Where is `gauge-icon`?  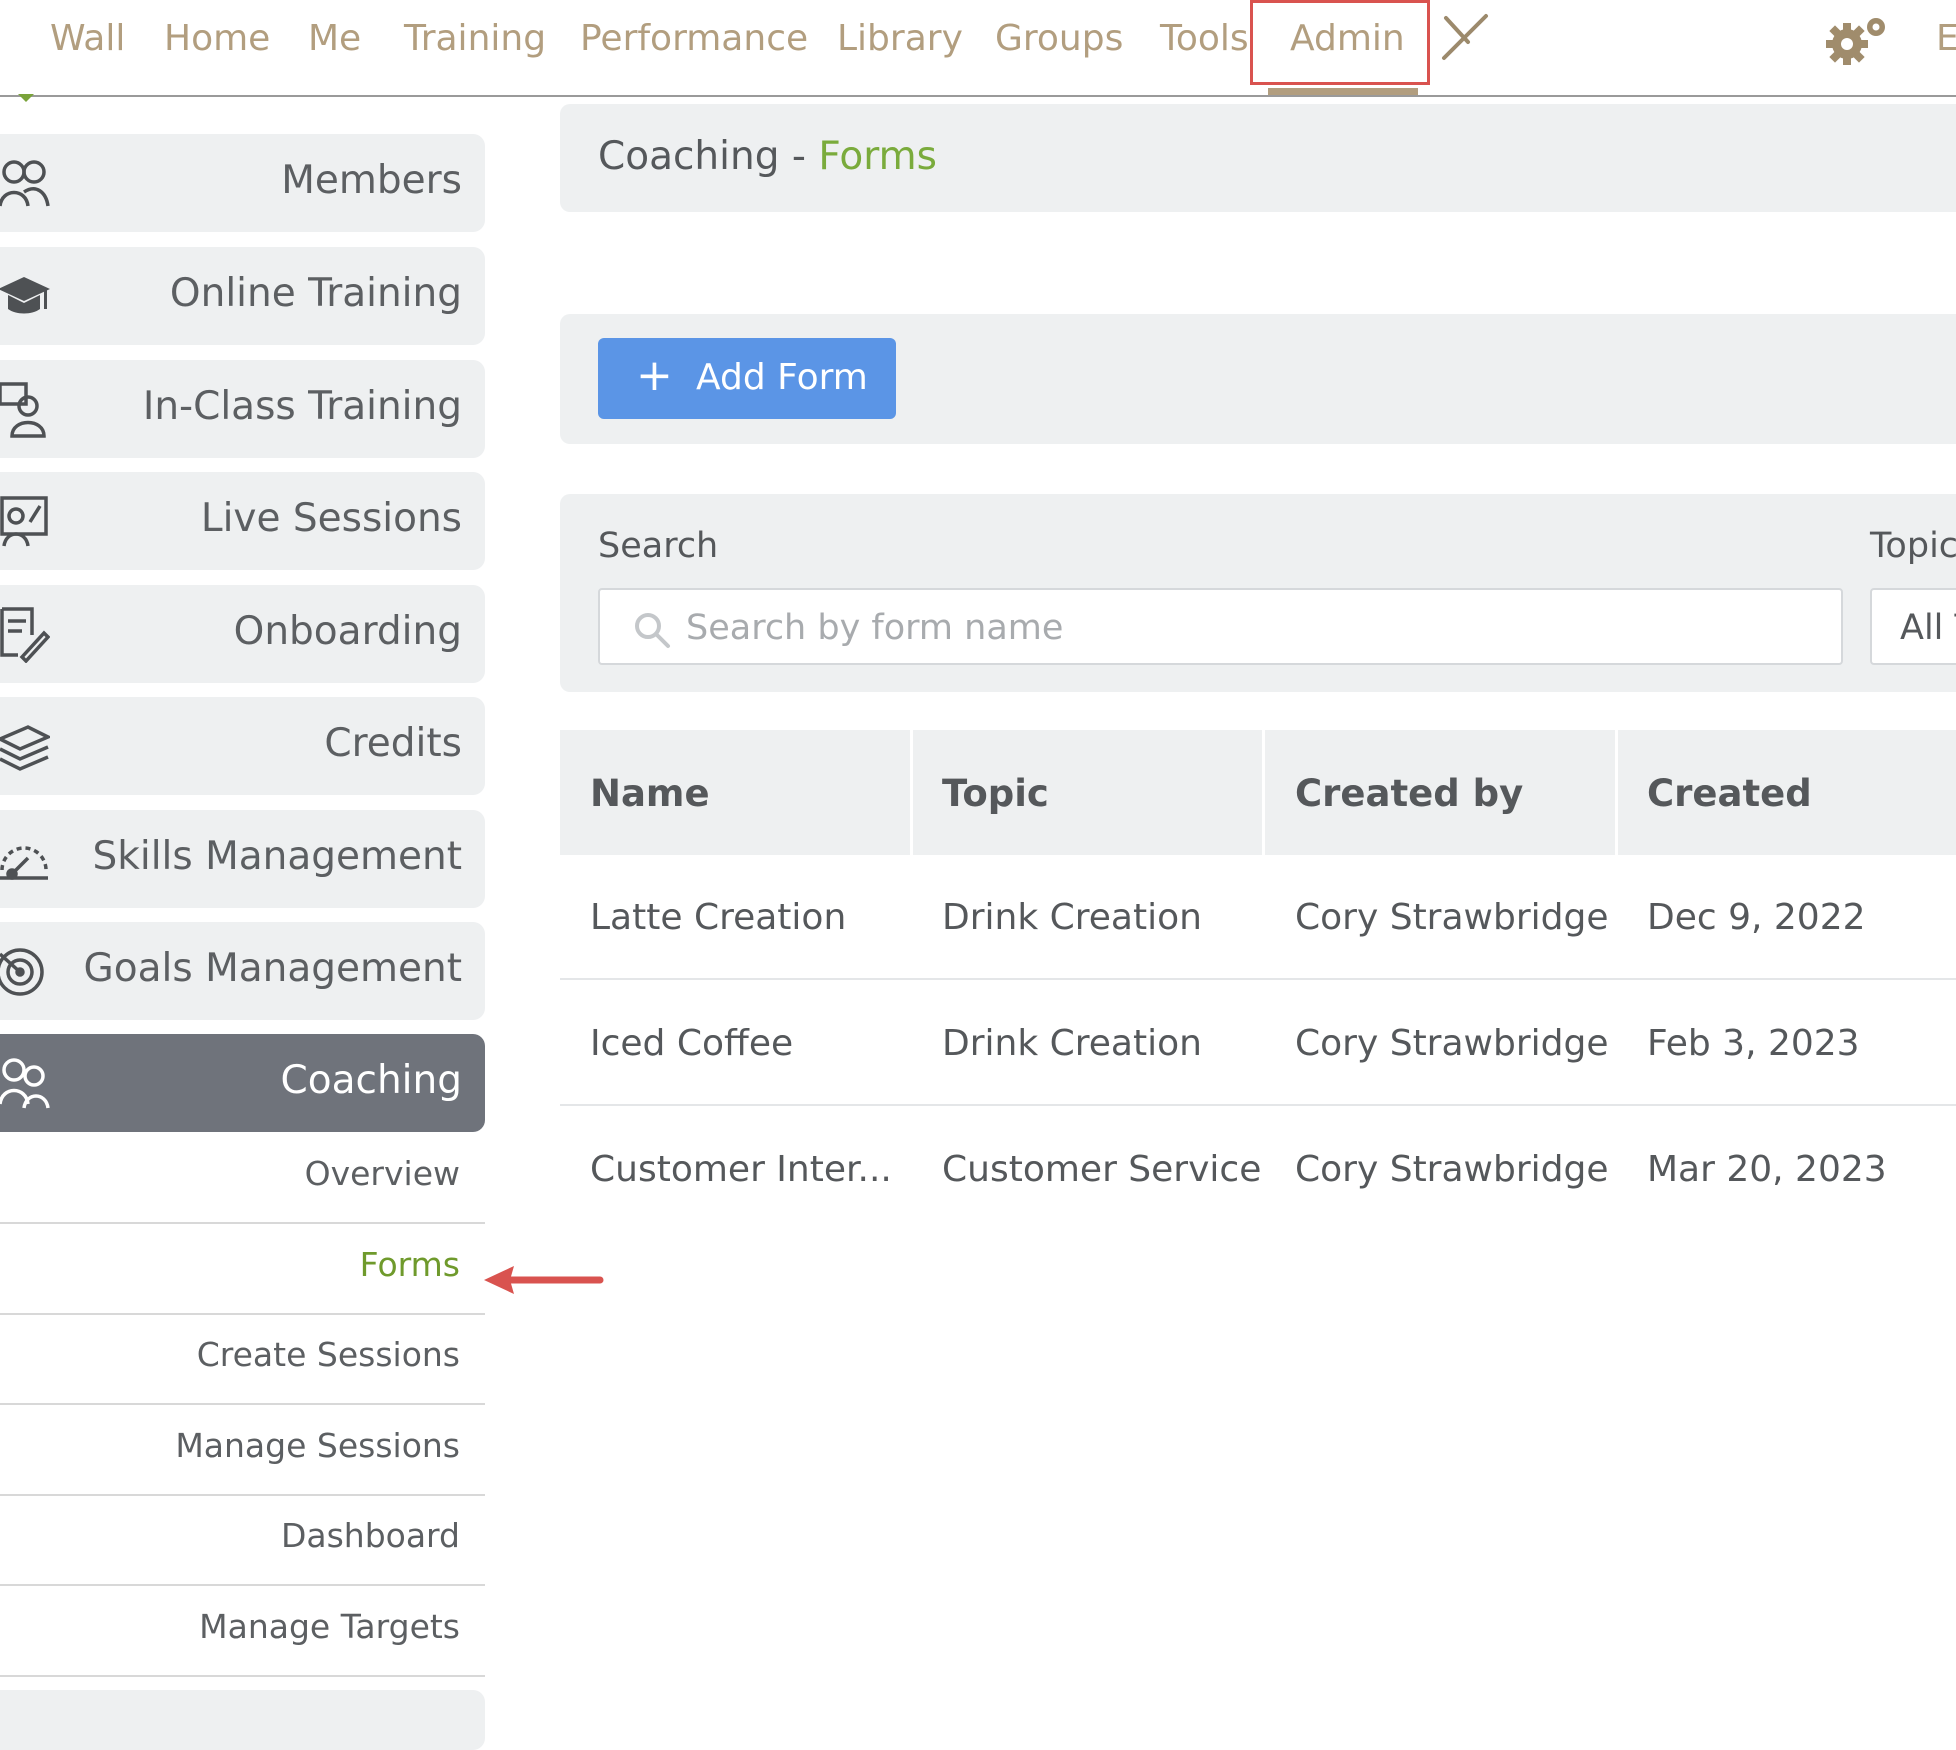 gauge-icon is located at coordinates (25, 859).